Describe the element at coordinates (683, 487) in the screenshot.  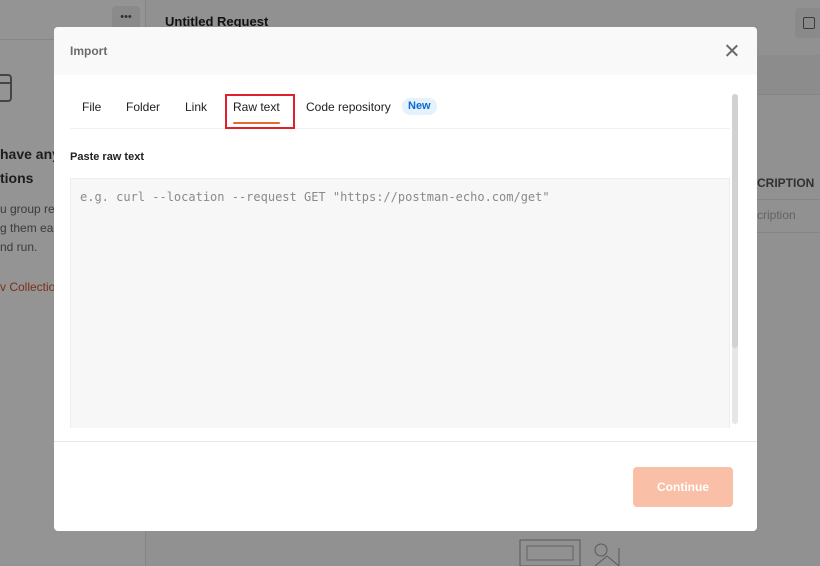
I see `continue-button: Continue` at that location.